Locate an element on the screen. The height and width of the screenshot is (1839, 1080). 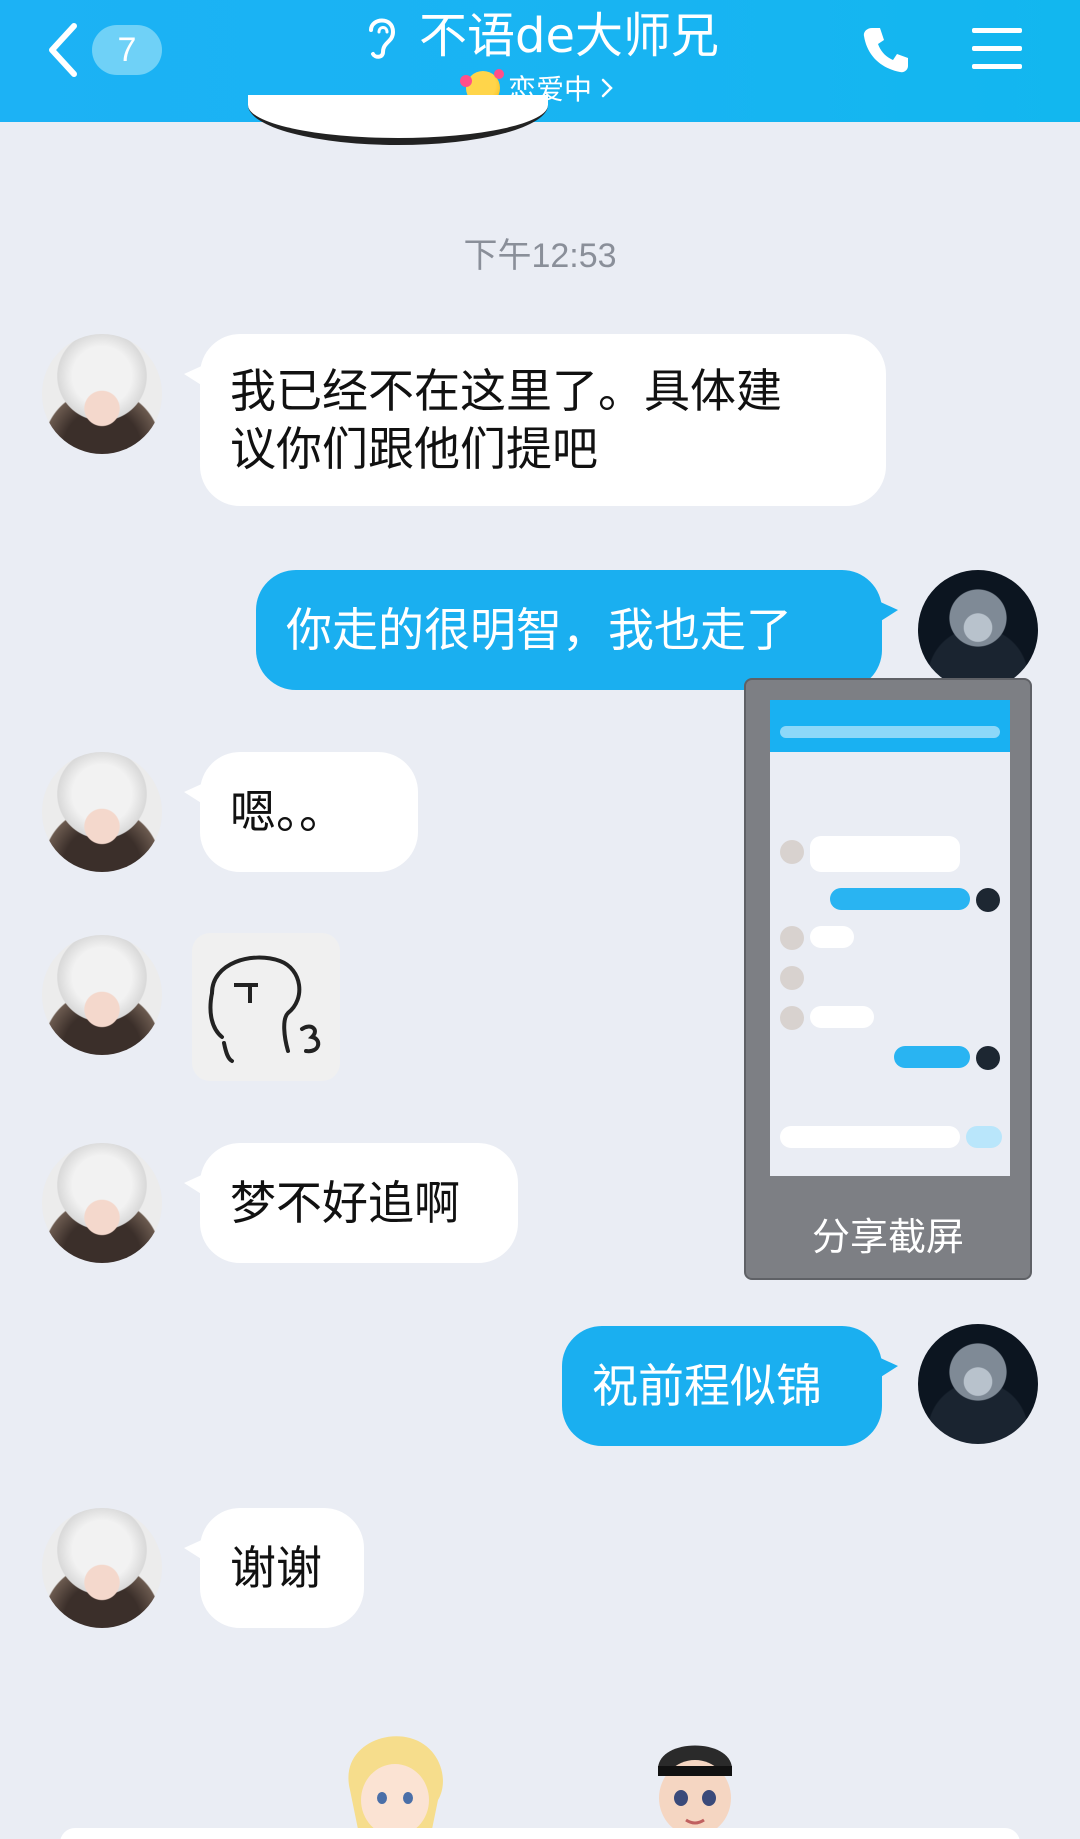
phone-icon is located at coordinates (886, 50).